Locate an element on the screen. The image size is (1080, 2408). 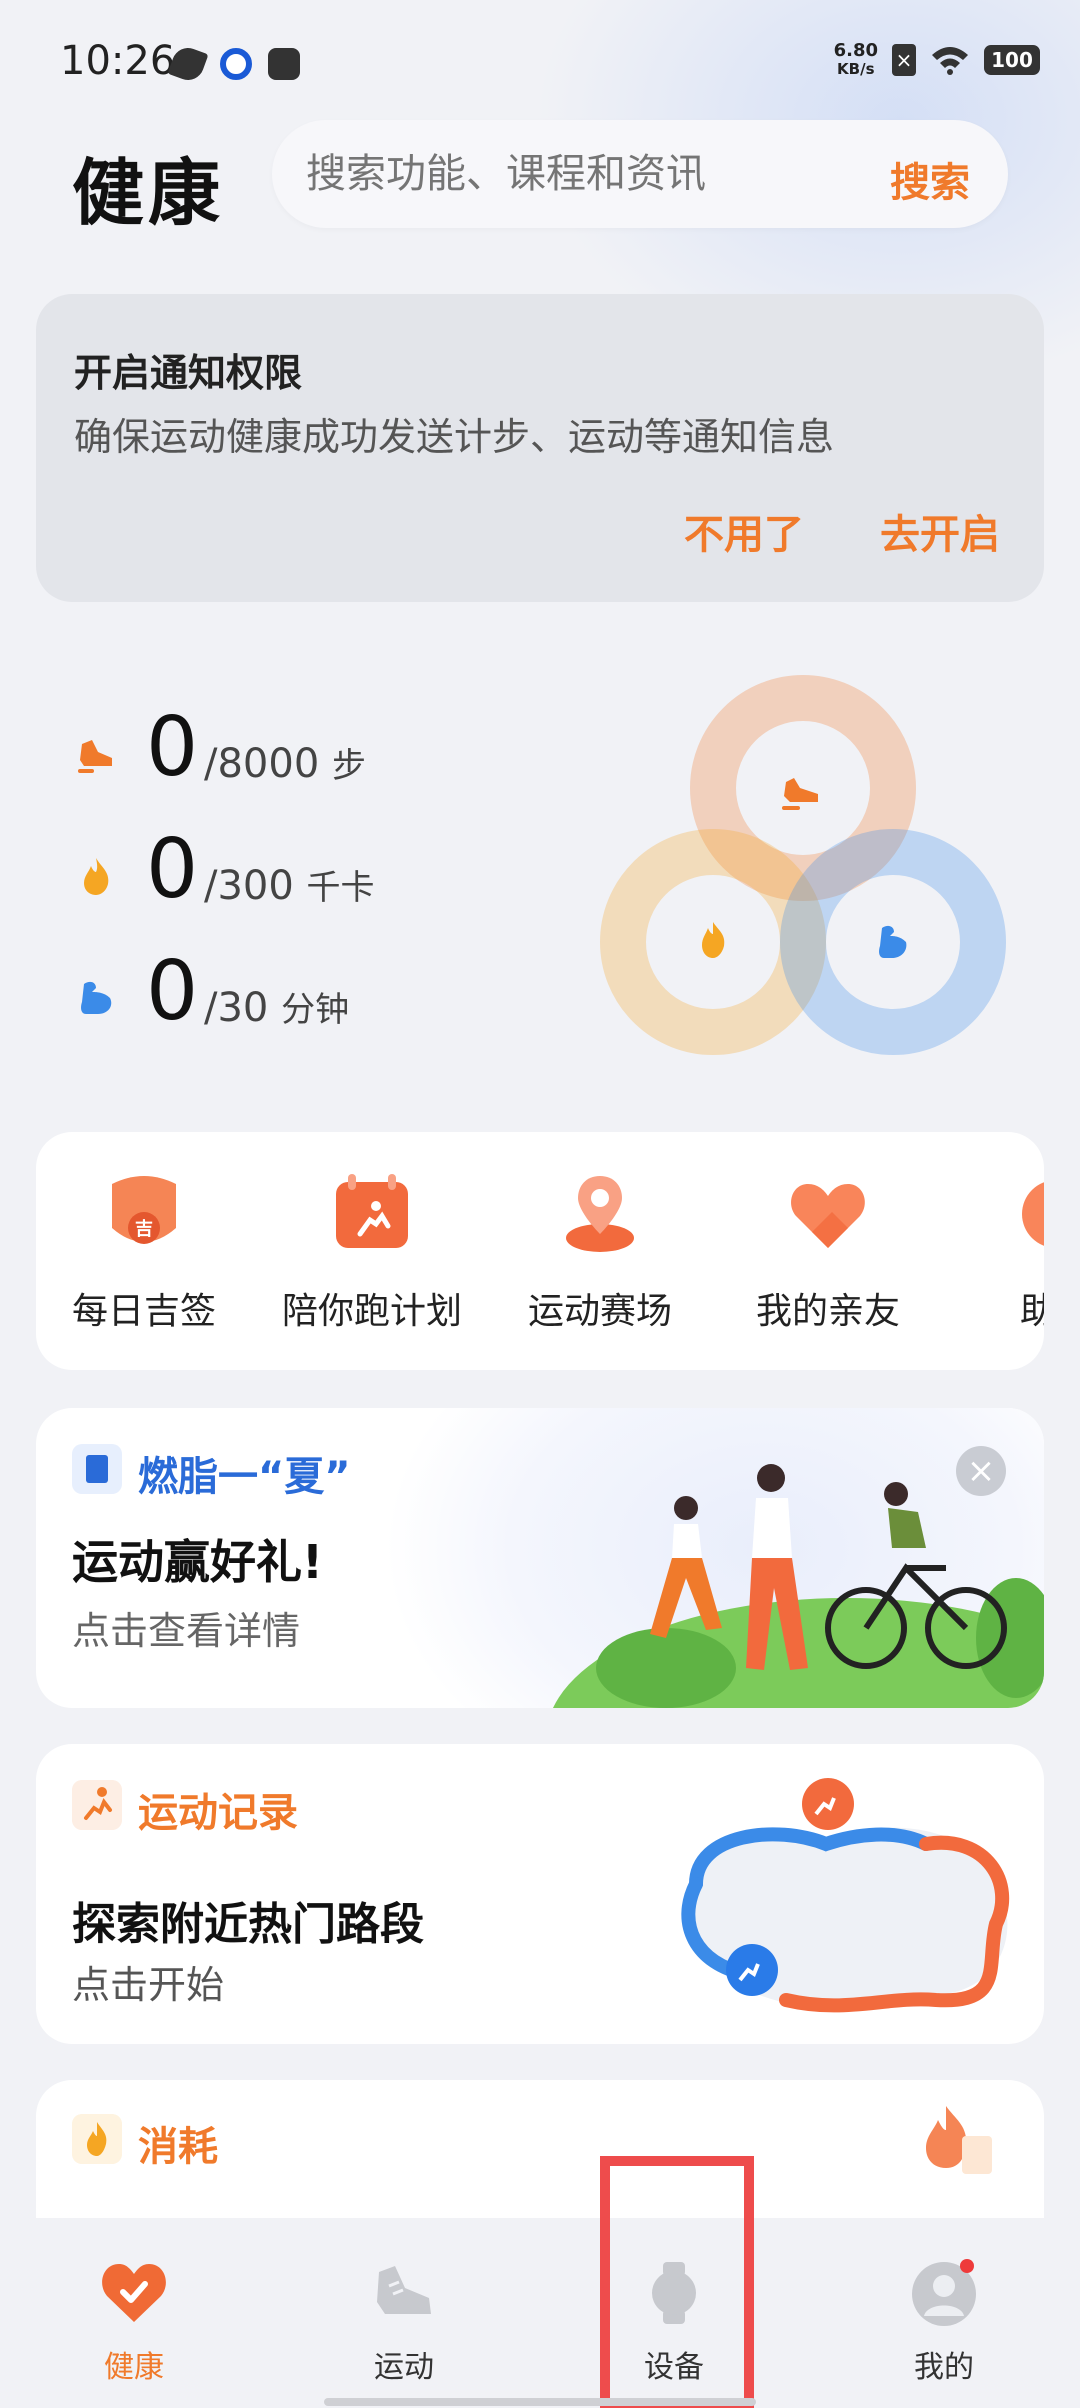
nav-tab-health: 健康 is located at coordinates (134, 2322).